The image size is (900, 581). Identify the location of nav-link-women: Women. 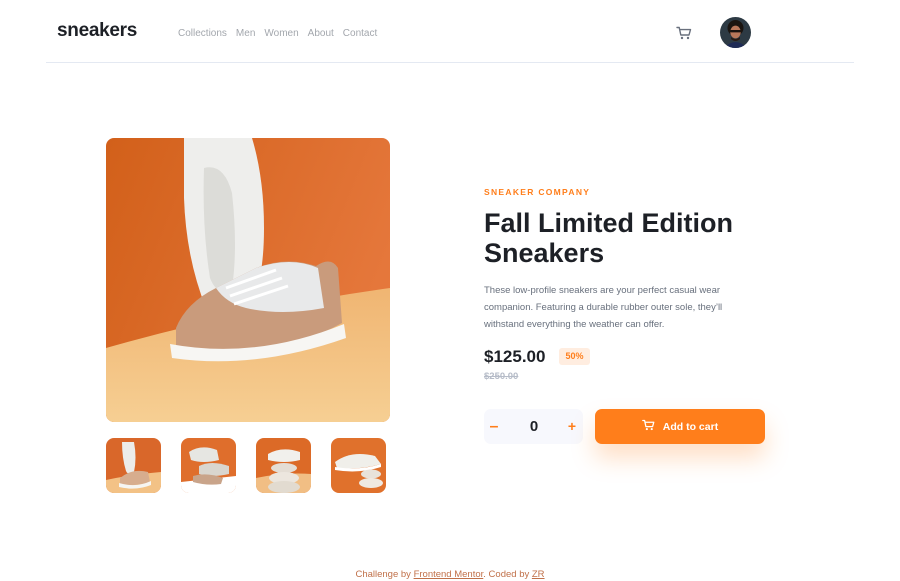
(281, 33).